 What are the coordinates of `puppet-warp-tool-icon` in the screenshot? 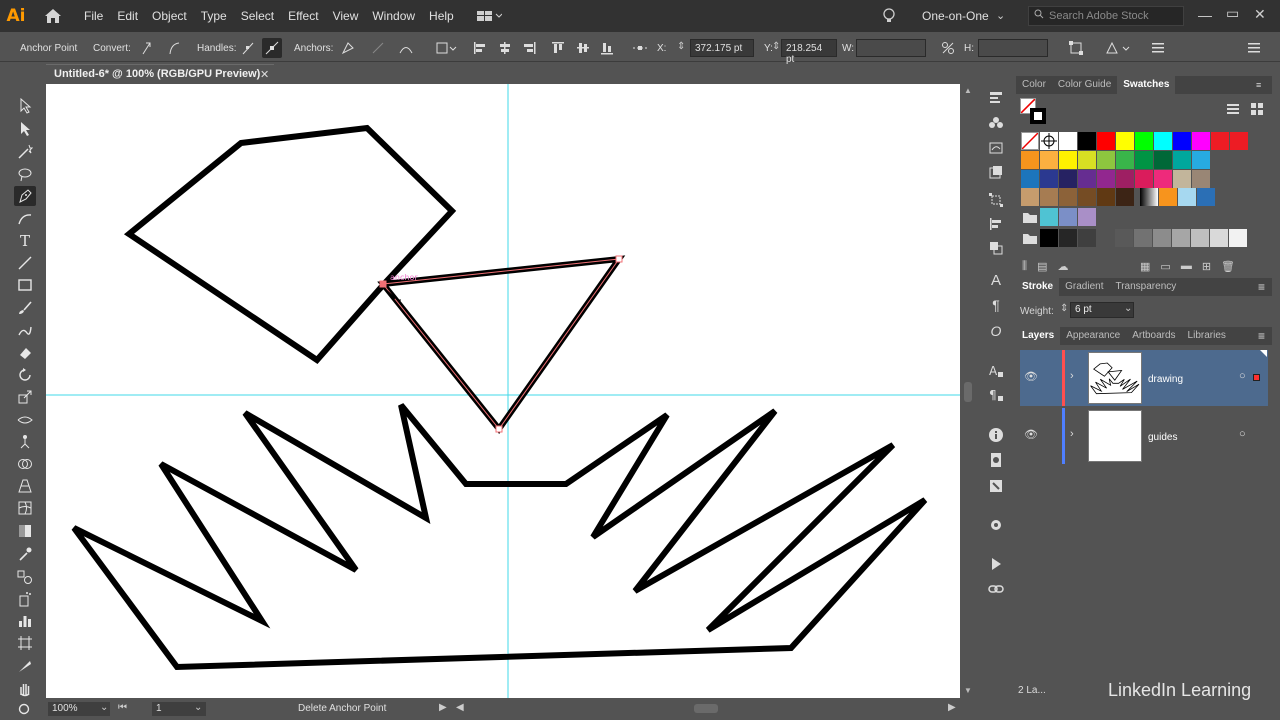 It's located at (25, 442).